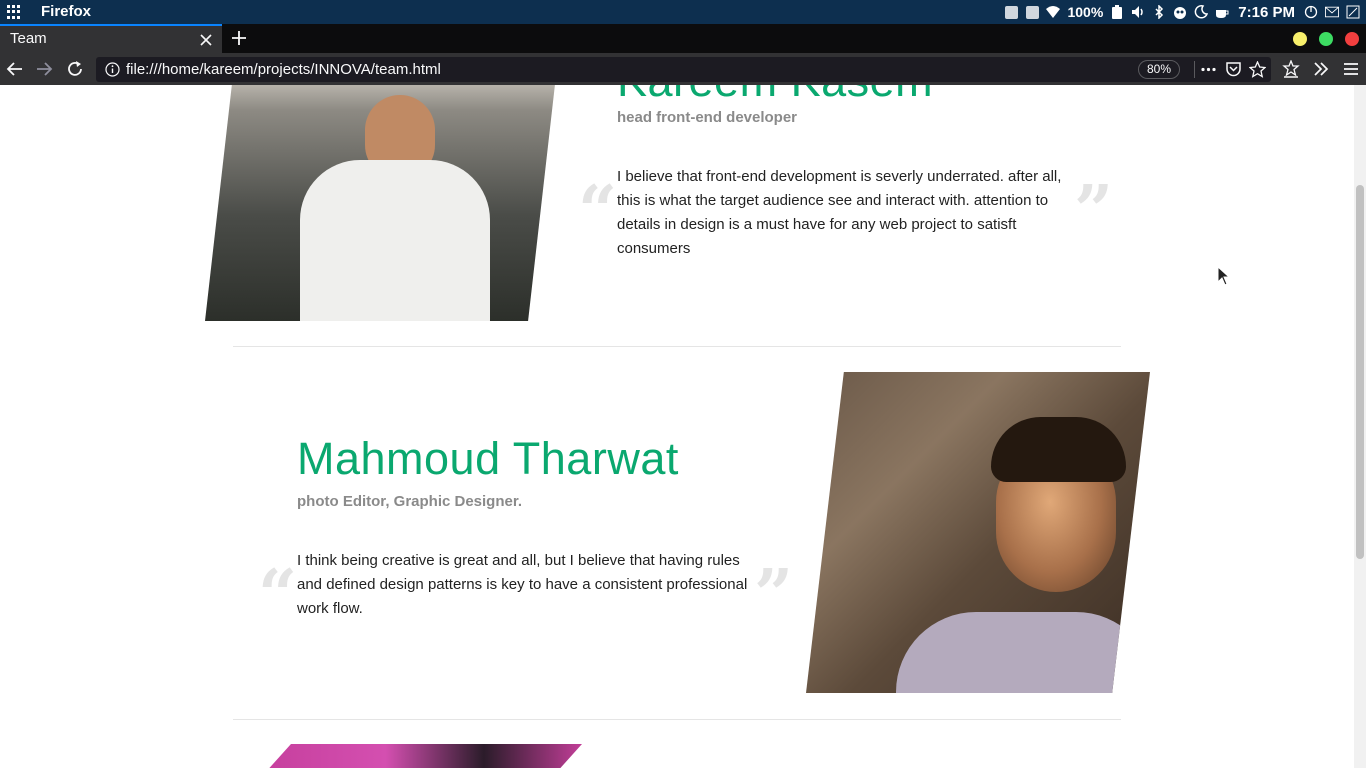 The height and width of the screenshot is (768, 1366). What do you see at coordinates (1291, 69) in the screenshot?
I see `library-icon` at bounding box center [1291, 69].